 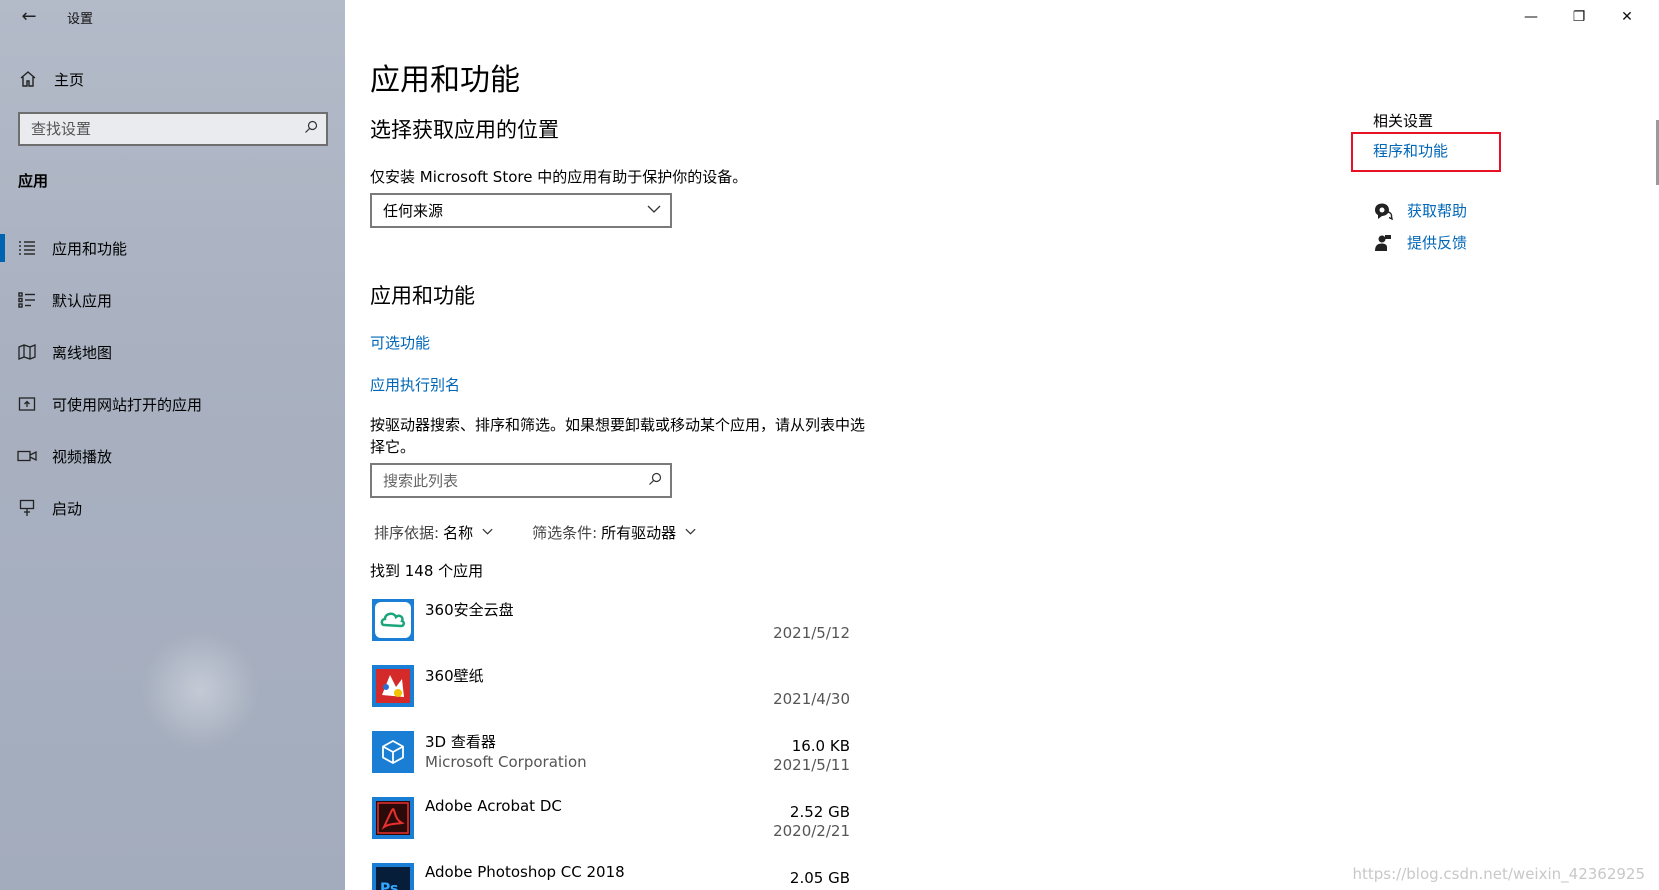 I want to click on home-label: 主页, so click(x=69, y=79).